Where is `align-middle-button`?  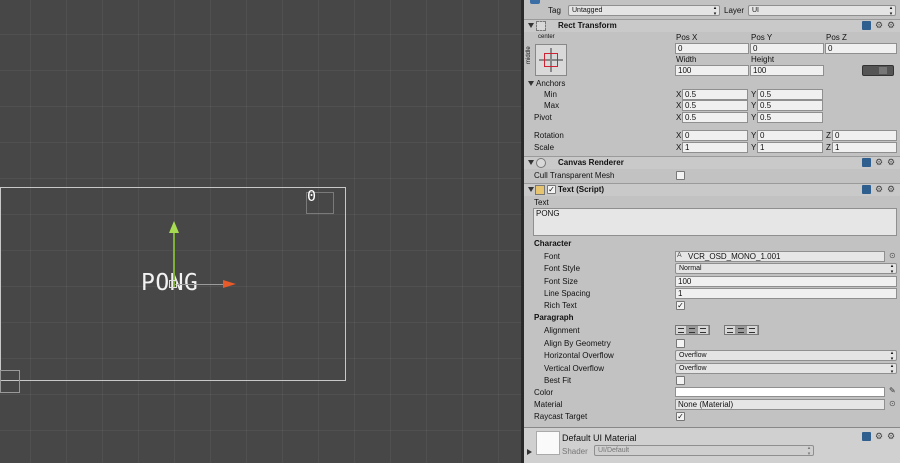
align-middle-button is located at coordinates (741, 330).